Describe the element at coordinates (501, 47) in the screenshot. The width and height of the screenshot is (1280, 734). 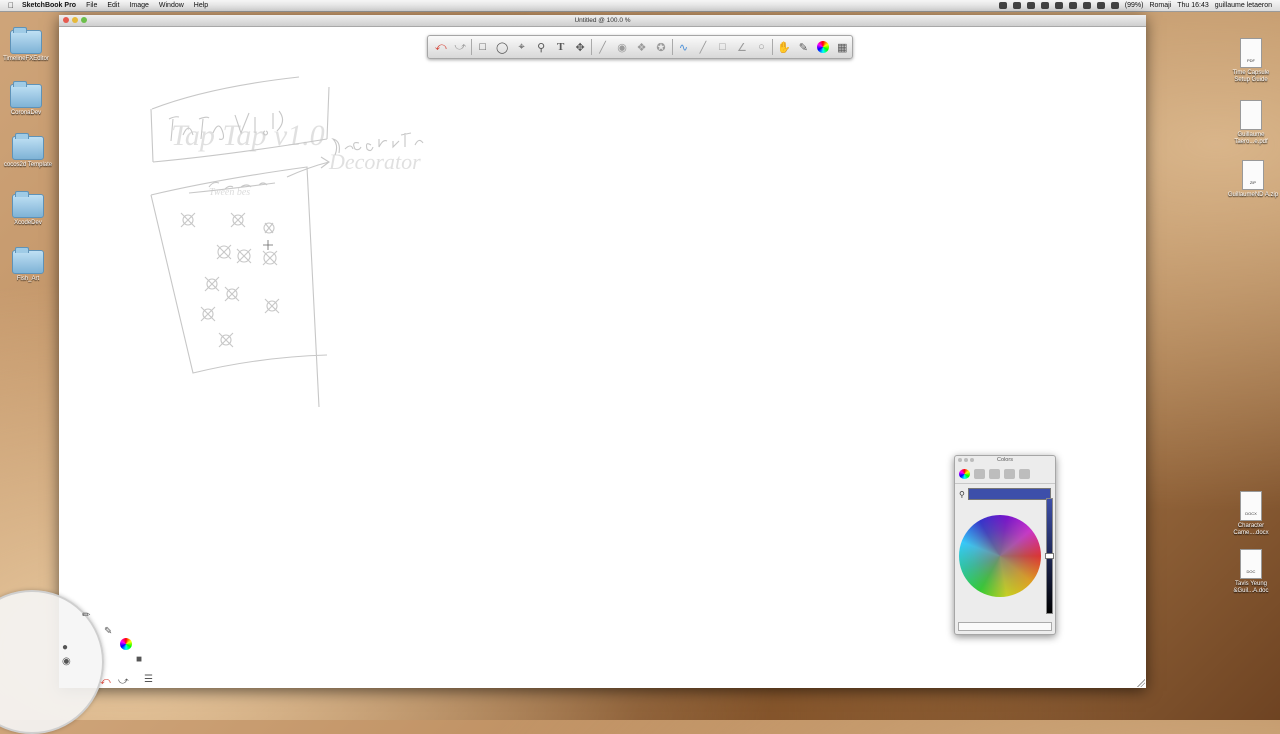
I see `lasso-icon: ◯` at that location.